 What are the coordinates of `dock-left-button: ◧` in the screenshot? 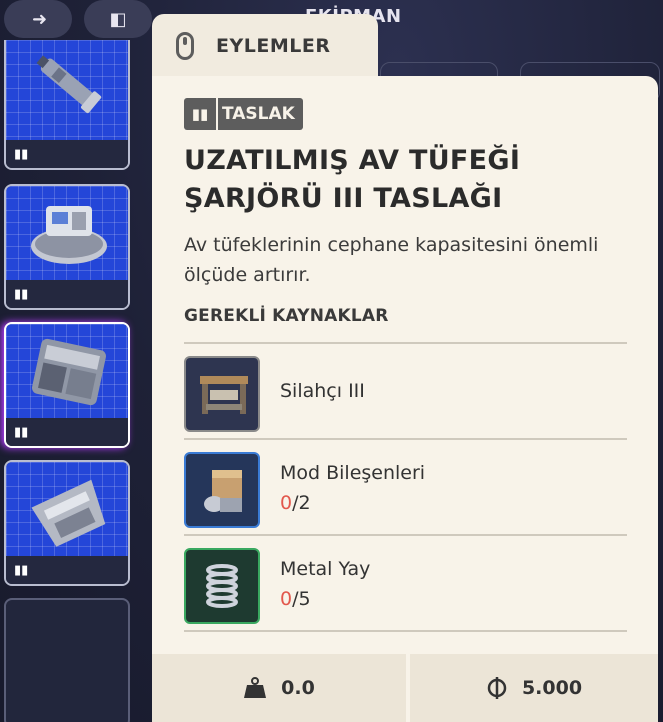 It's located at (118, 19).